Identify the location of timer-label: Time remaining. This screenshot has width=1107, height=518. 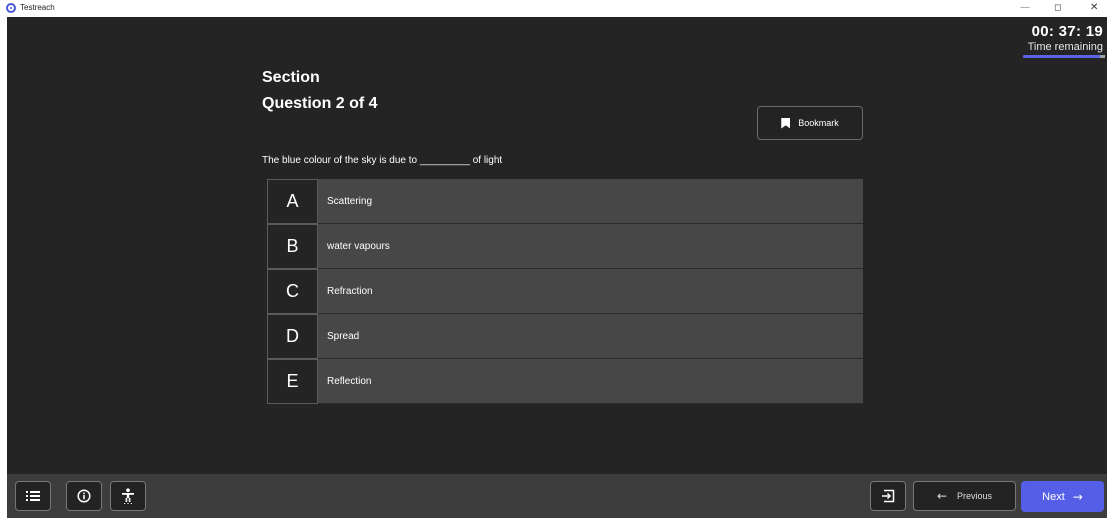
(1065, 47).